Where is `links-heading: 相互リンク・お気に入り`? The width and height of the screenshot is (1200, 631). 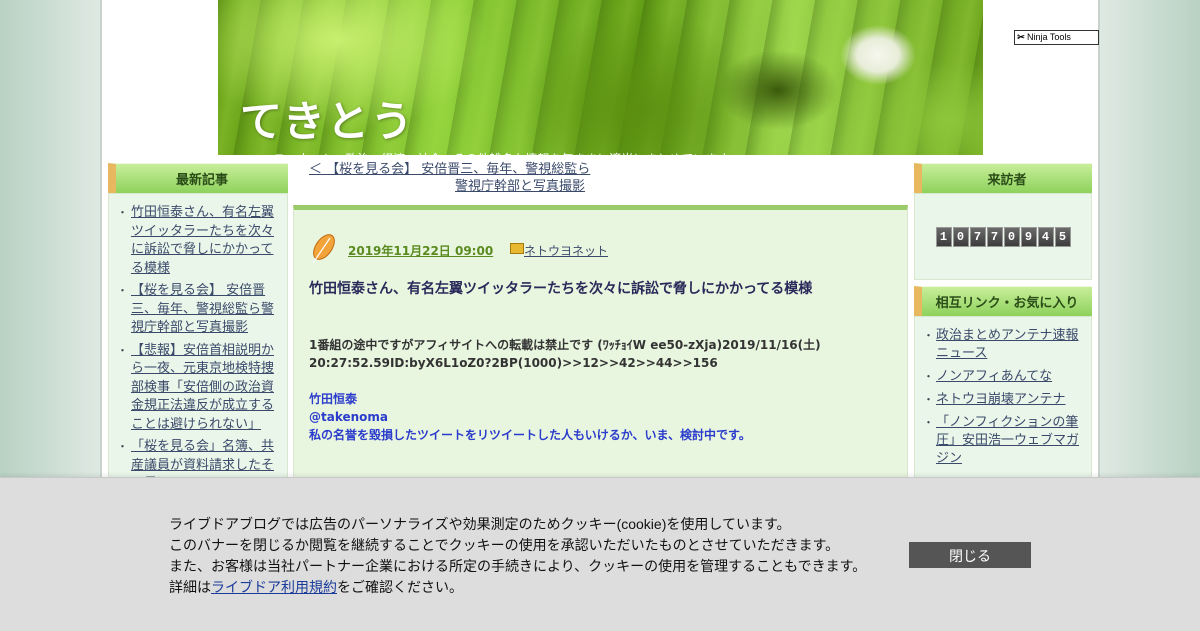
links-heading: 相互リンク・お気に入り is located at coordinates (1003, 301).